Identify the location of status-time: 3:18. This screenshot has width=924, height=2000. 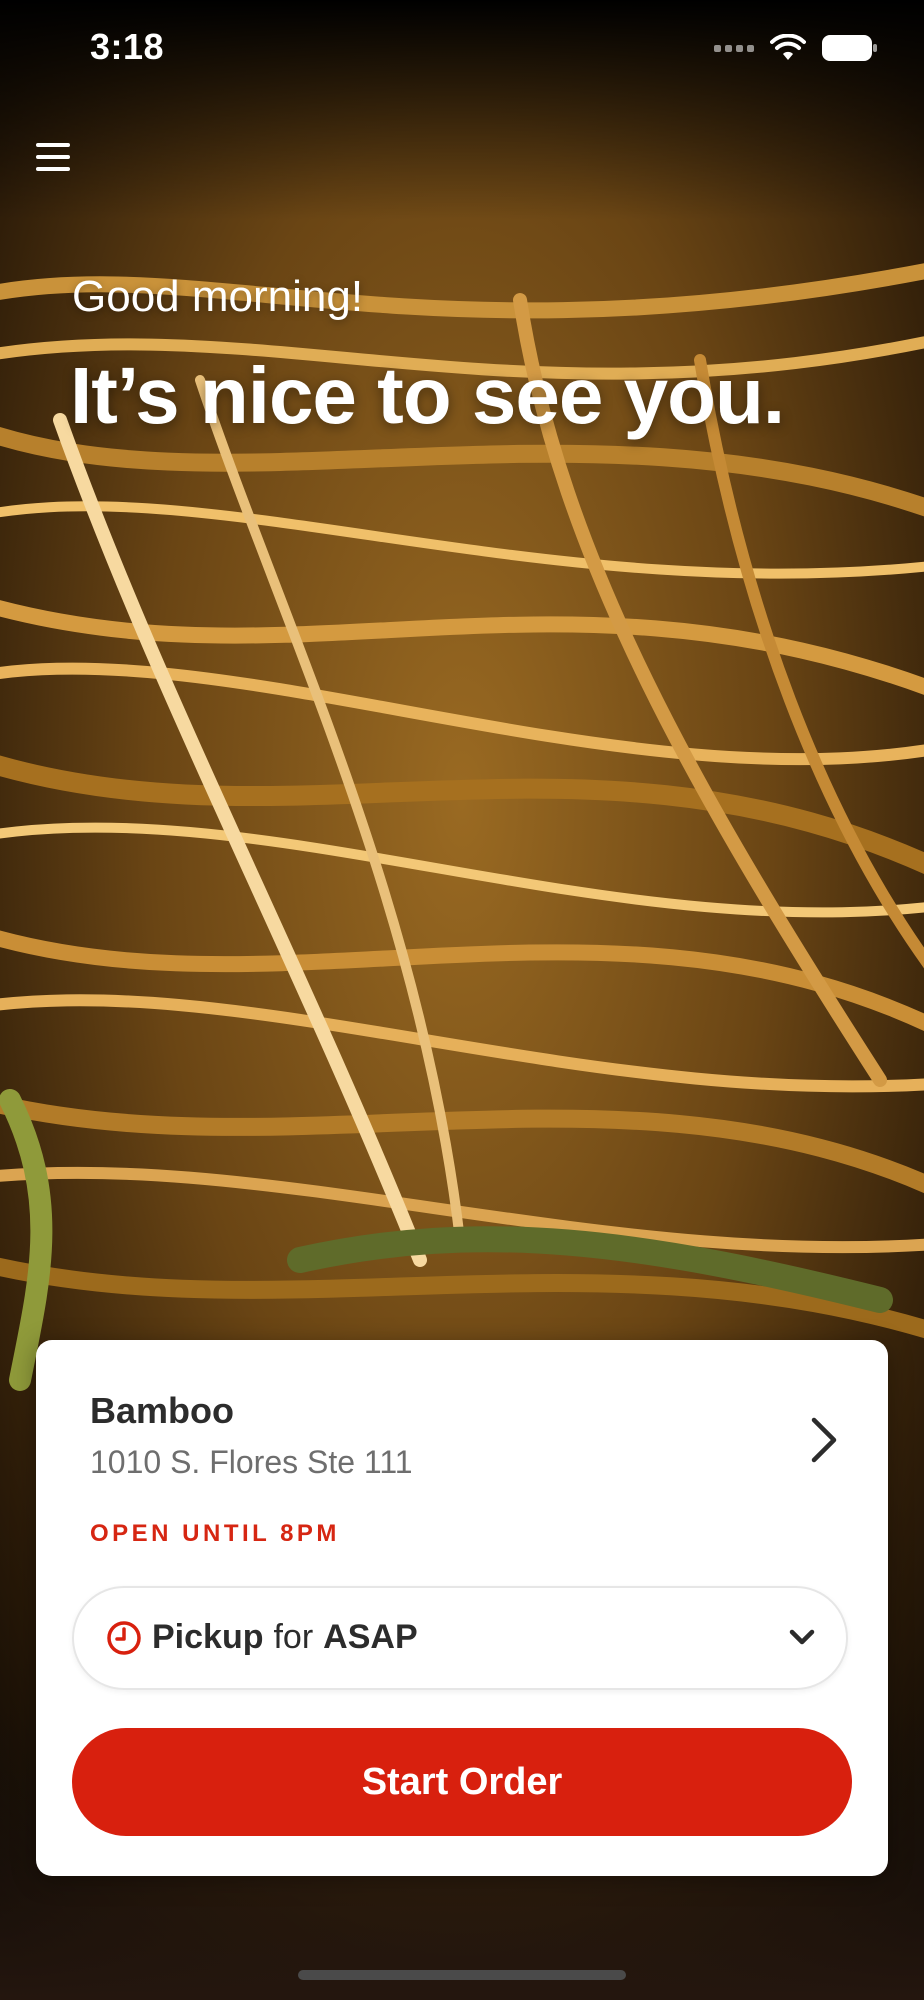
(127, 46).